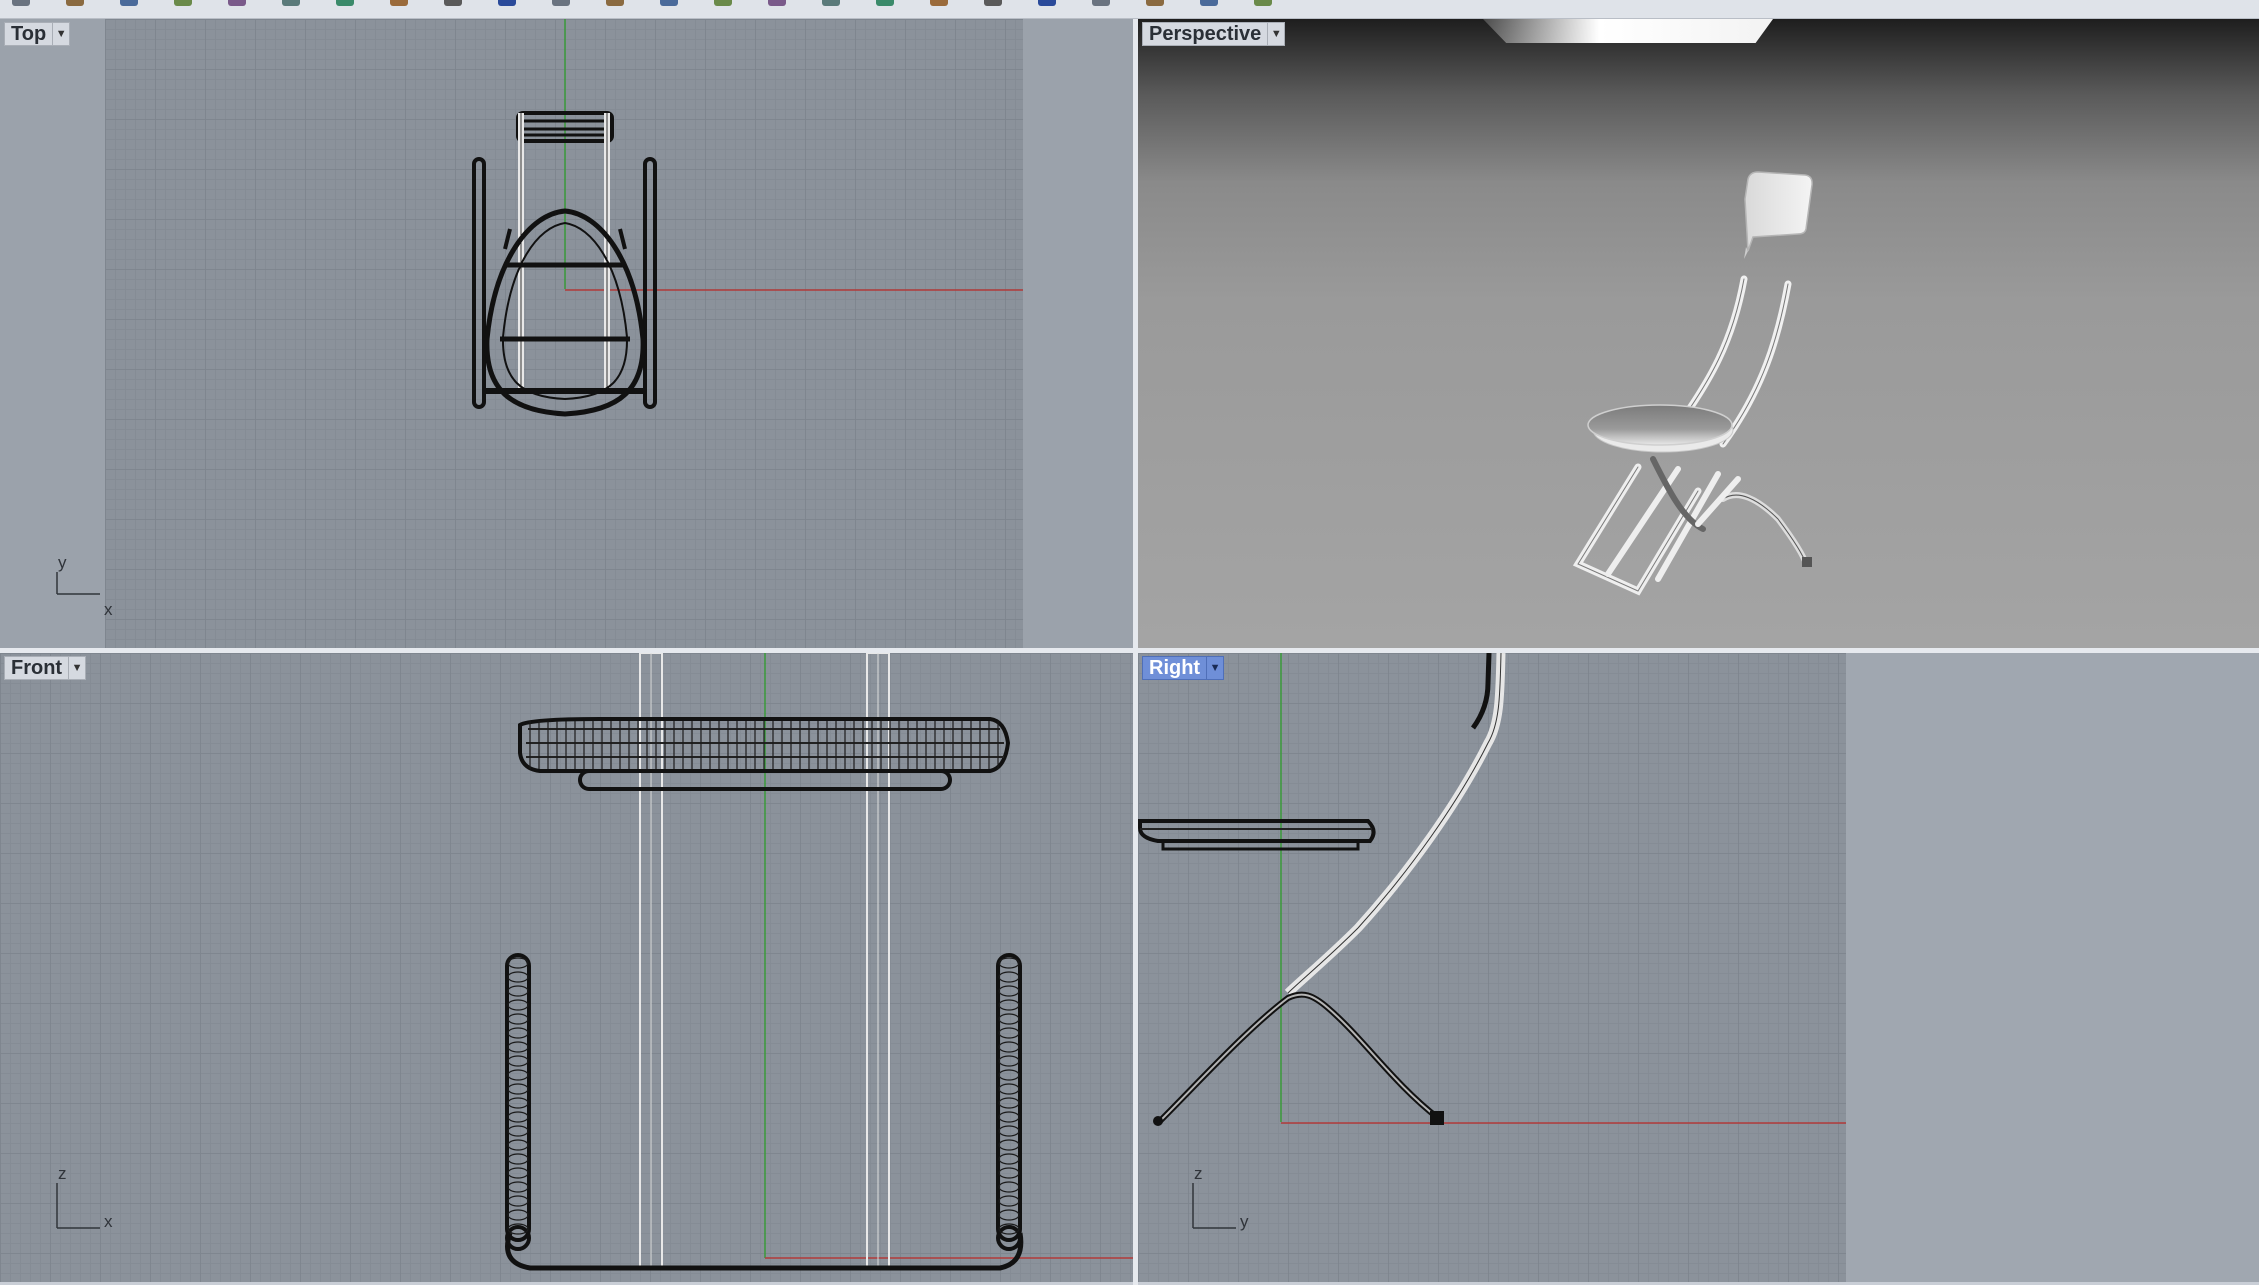 Image resolution: width=2259 pixels, height=1285 pixels. What do you see at coordinates (1692, 383) in the screenshot?
I see `perspective-scene` at bounding box center [1692, 383].